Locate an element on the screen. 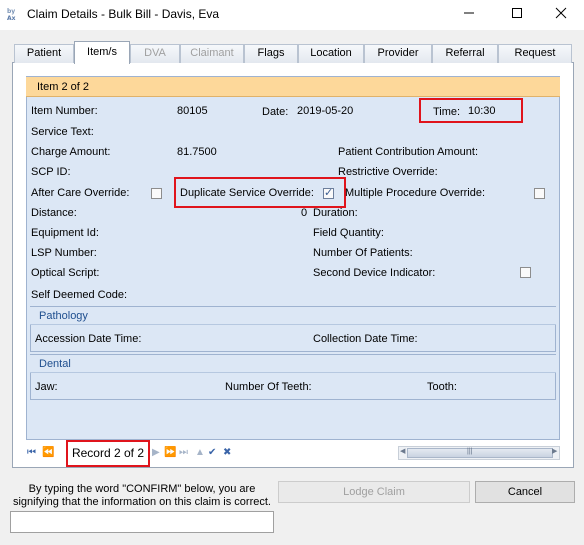  duplicate-service-override-checkbox is located at coordinates (328, 192).